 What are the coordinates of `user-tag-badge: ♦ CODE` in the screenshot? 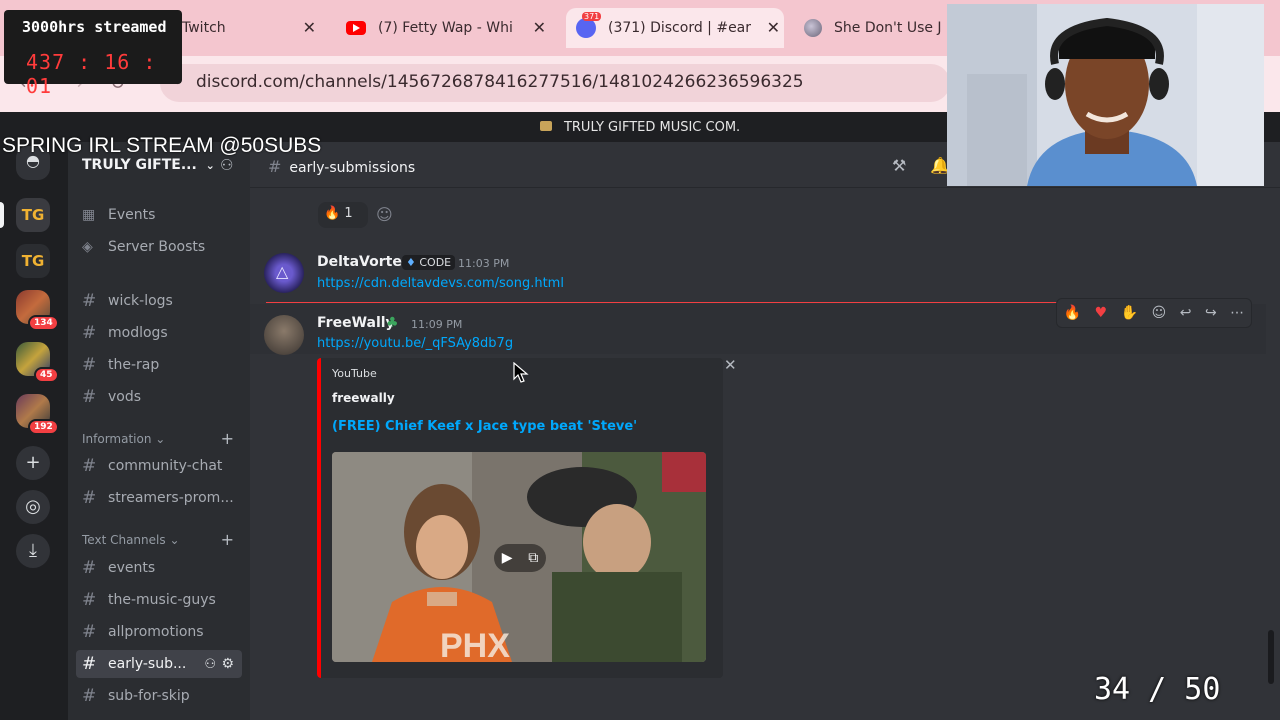 It's located at (429, 262).